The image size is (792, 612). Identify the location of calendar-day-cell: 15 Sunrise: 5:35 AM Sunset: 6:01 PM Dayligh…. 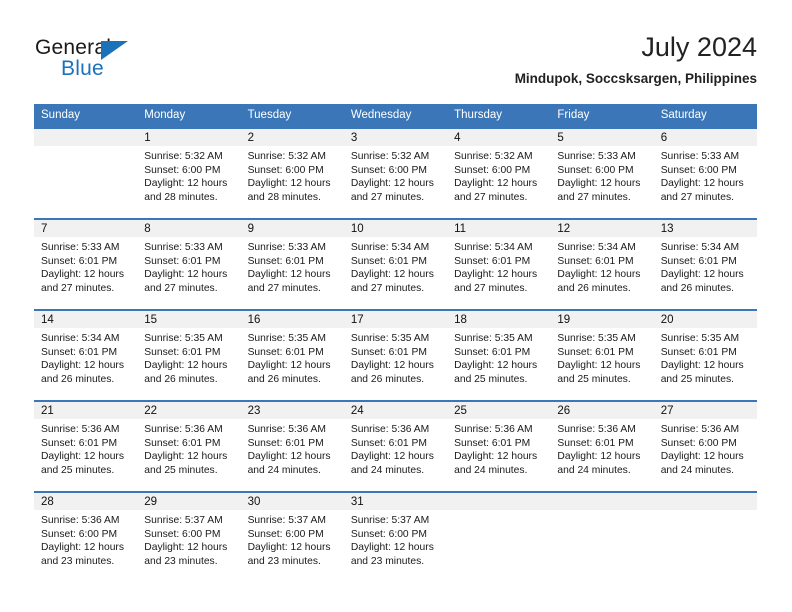
(189, 355).